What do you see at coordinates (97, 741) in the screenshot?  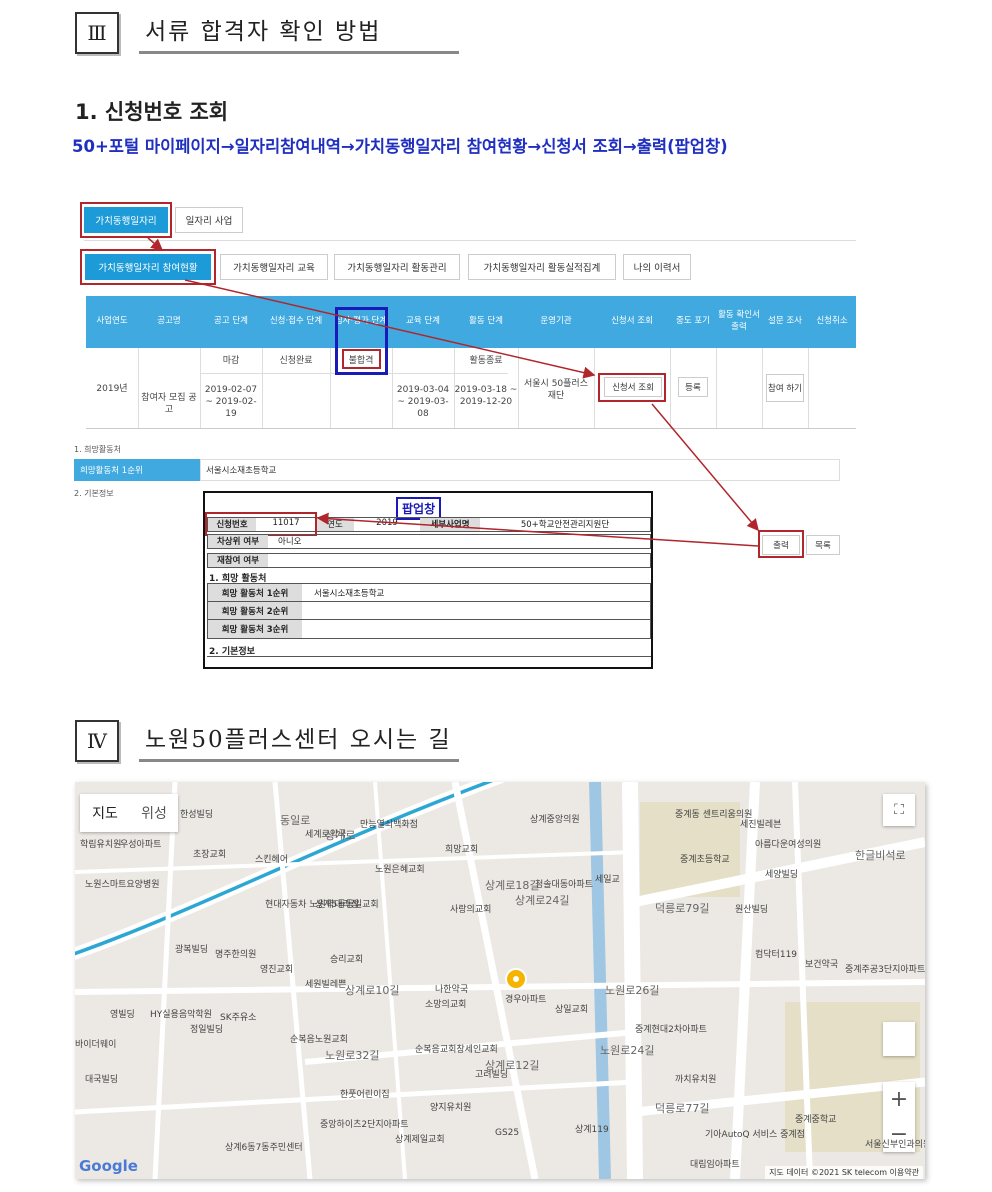 I see `section-number: Ⅳ` at bounding box center [97, 741].